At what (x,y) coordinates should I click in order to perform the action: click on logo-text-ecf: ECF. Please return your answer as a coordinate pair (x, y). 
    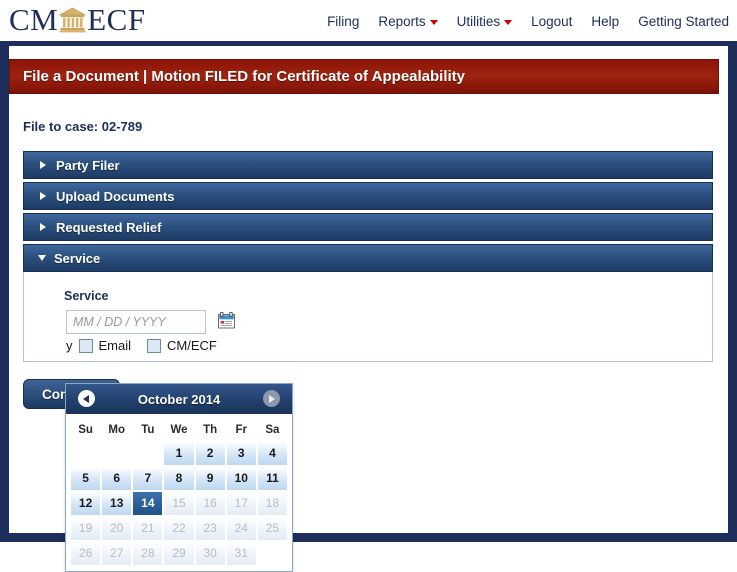
    Looking at the image, I should click on (116, 19).